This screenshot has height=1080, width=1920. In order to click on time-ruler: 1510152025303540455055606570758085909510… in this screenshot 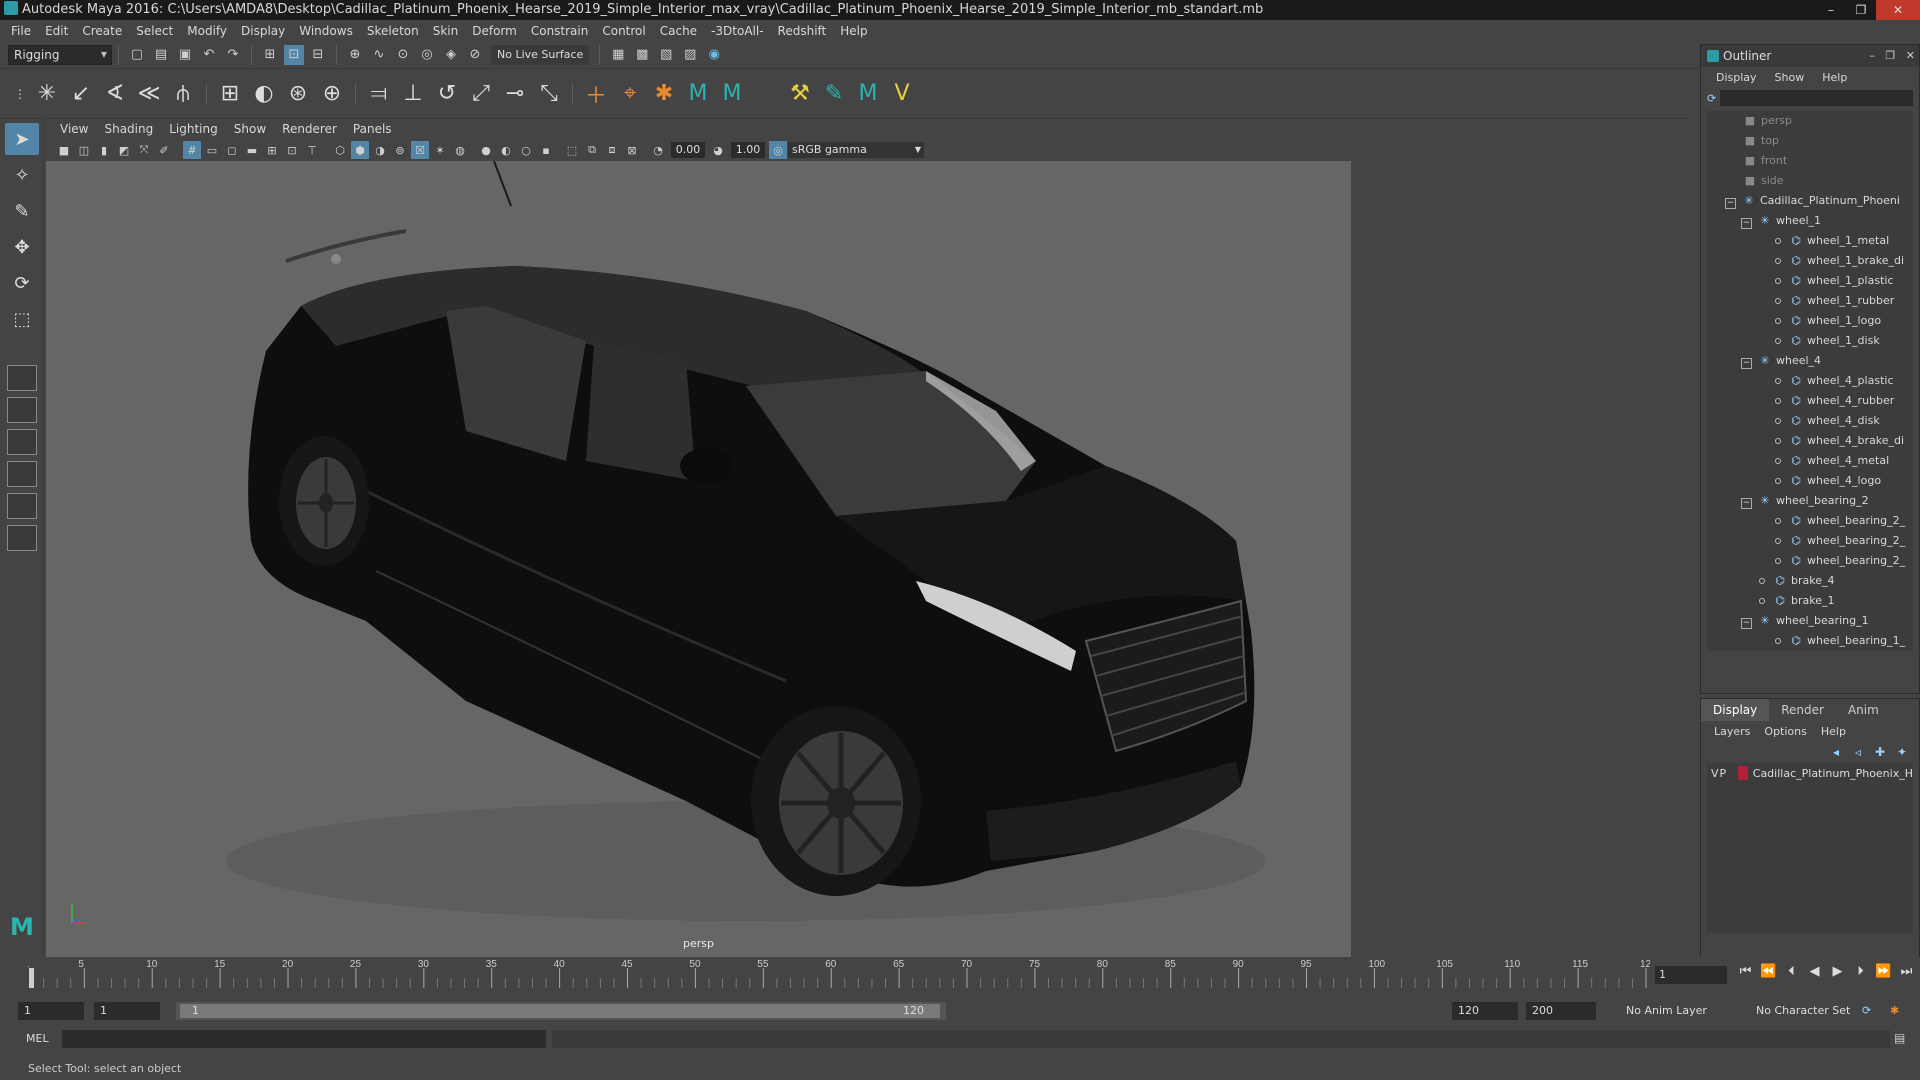, I will do `click(839, 973)`.